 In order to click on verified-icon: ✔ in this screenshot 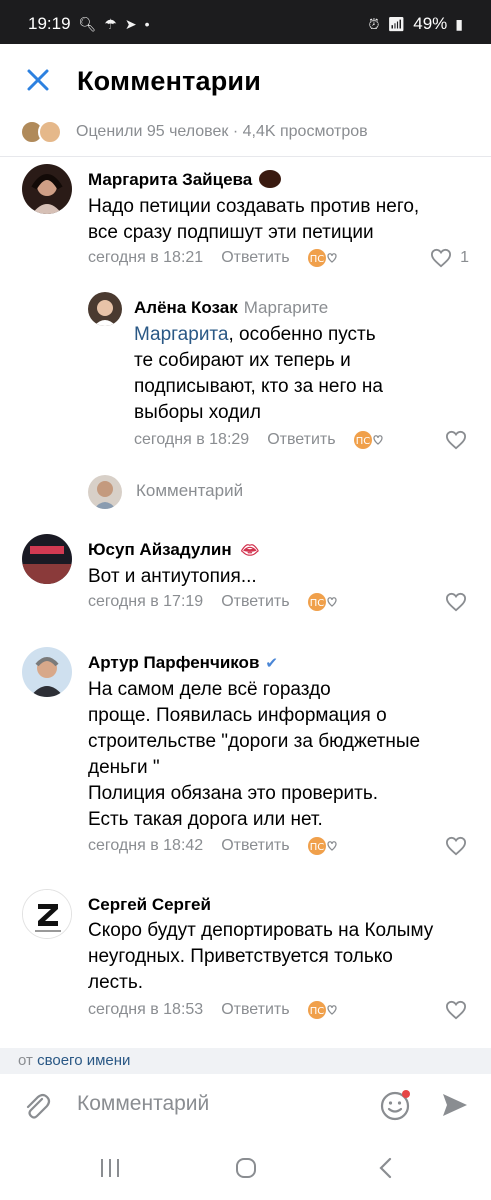, I will do `click(271, 663)`.